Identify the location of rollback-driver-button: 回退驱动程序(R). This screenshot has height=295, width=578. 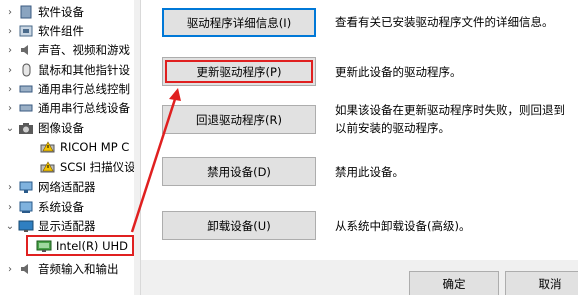
(239, 119).